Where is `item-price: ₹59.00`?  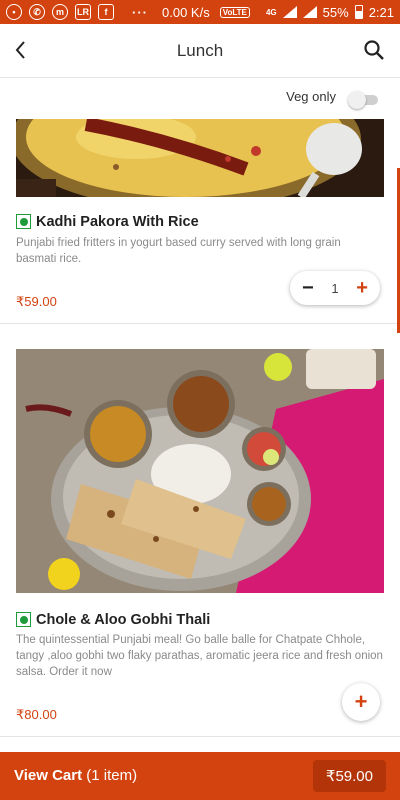
item-price: ₹59.00 is located at coordinates (36, 301).